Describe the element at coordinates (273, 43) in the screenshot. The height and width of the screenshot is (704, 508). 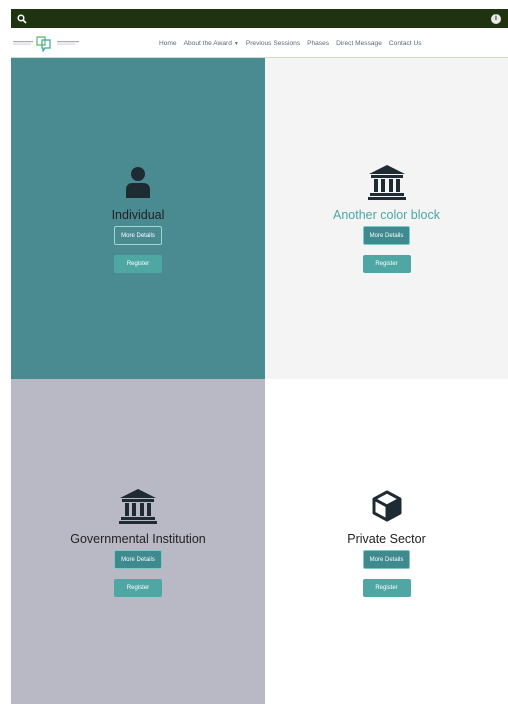
I see `nav-previous-sessions: Previous Sessions` at that location.